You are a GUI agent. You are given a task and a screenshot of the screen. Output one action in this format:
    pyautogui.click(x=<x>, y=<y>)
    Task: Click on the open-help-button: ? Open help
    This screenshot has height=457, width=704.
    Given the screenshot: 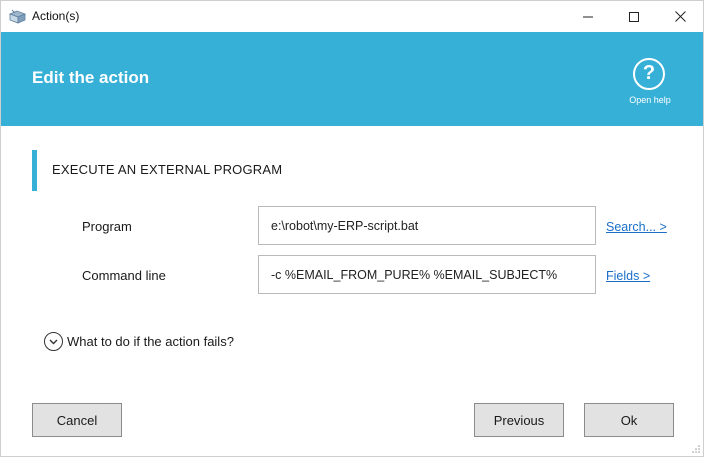 What is the action you would take?
    pyautogui.click(x=650, y=84)
    